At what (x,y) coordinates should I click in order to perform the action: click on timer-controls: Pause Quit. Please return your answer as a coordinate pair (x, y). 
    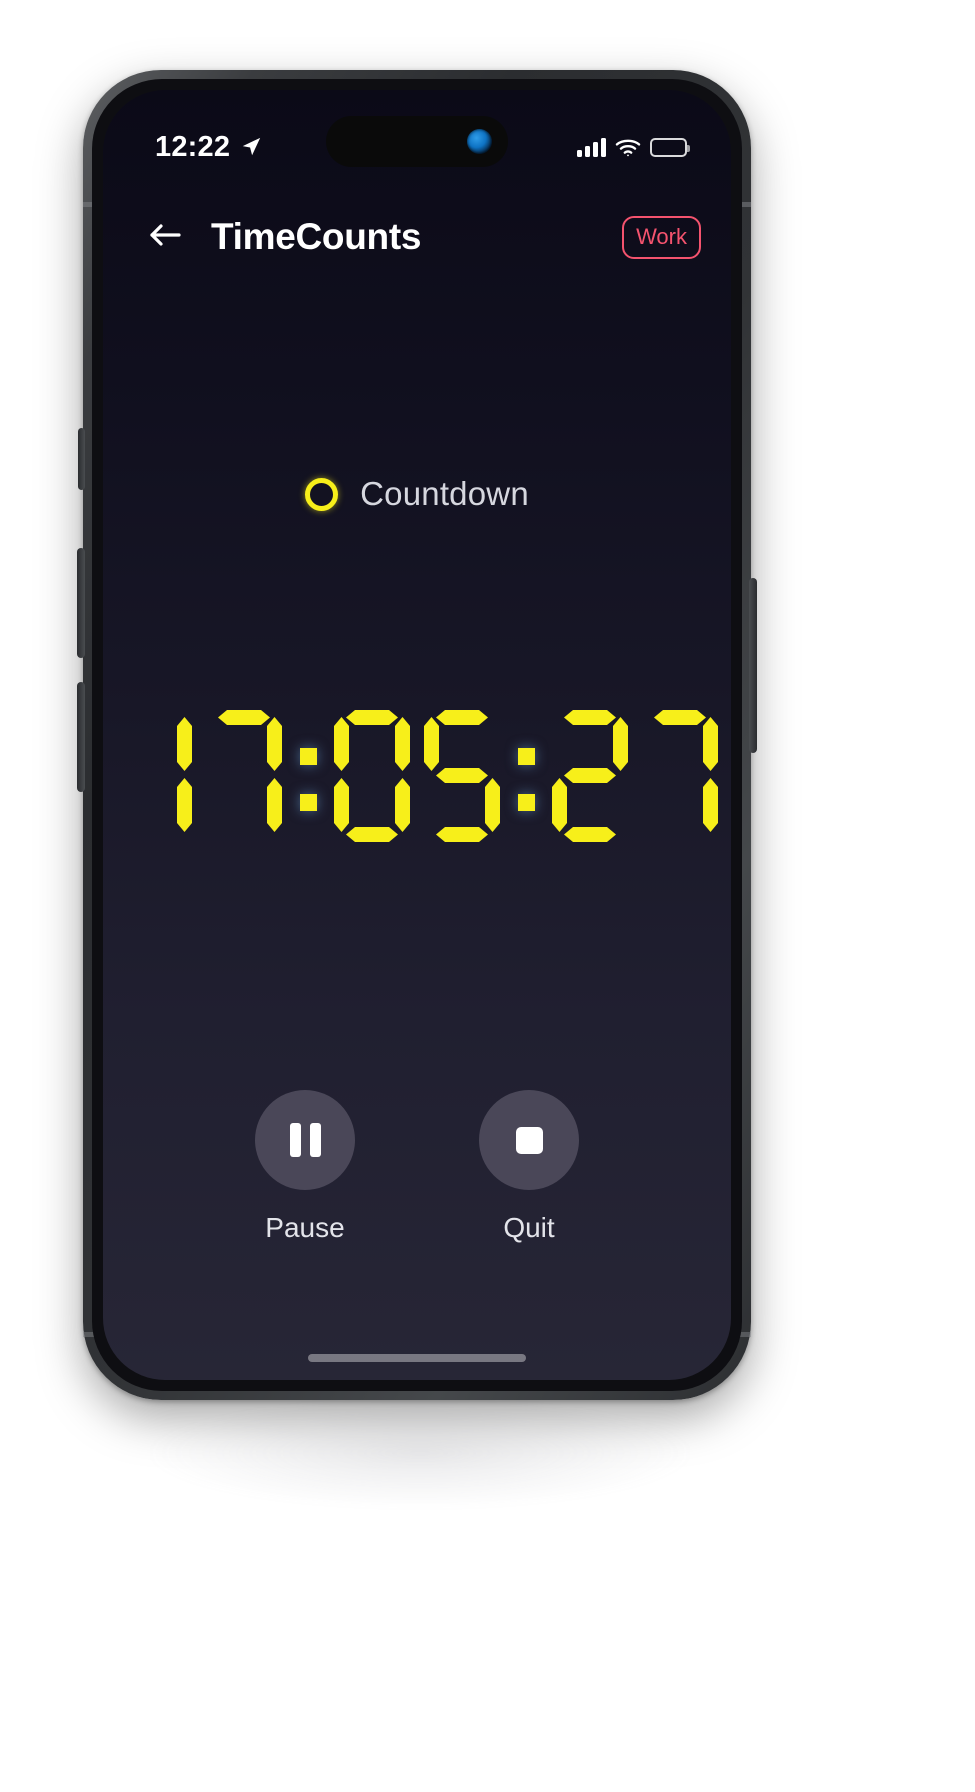
    Looking at the image, I should click on (417, 1167).